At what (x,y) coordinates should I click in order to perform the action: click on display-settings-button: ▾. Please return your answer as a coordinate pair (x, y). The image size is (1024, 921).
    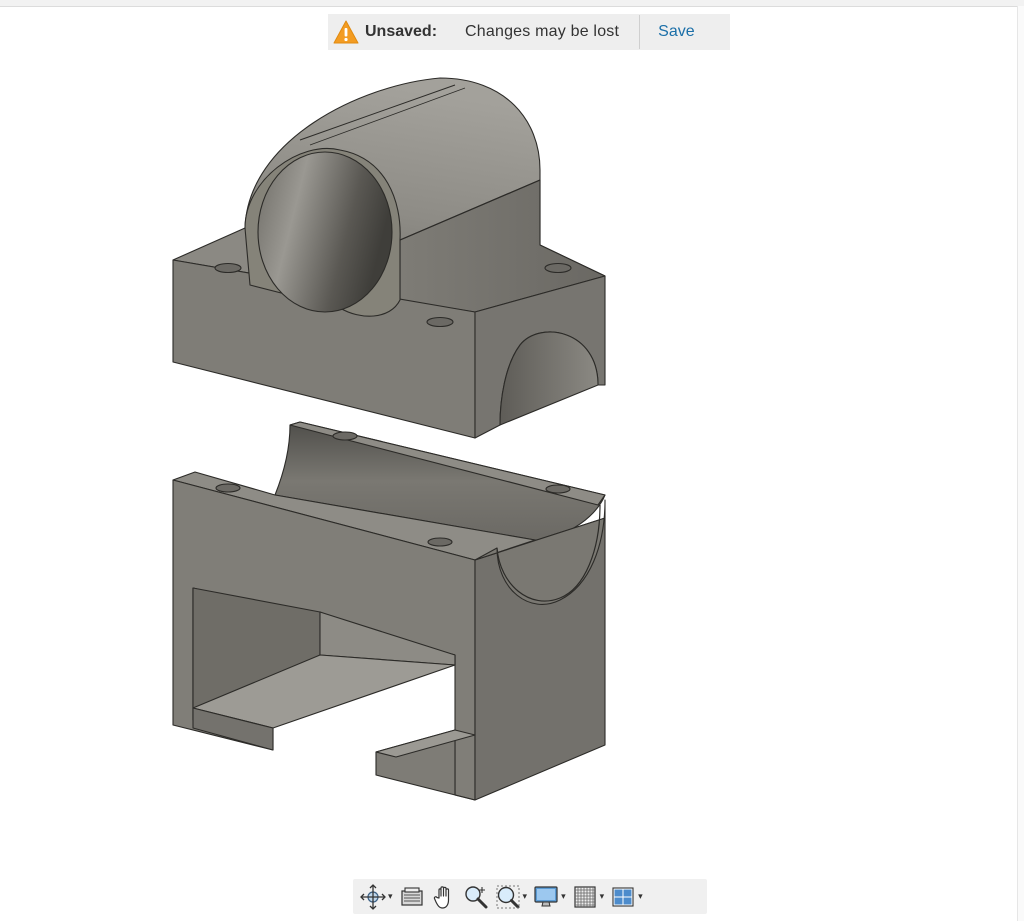
    Looking at the image, I should click on (549, 897).